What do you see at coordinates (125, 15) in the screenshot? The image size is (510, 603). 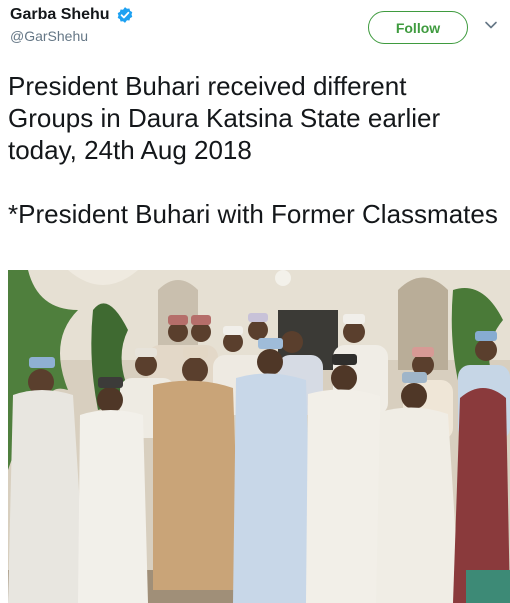 I see `verified-badge-icon` at bounding box center [125, 15].